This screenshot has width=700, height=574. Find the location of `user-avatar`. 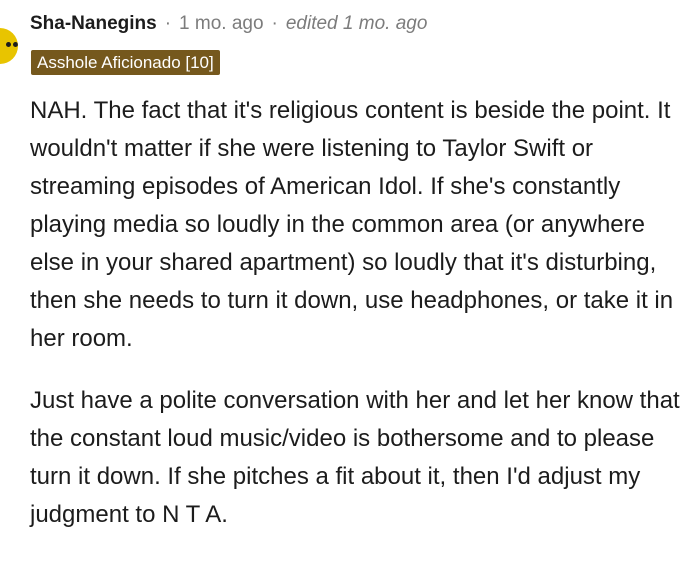

user-avatar is located at coordinates (9, 46).